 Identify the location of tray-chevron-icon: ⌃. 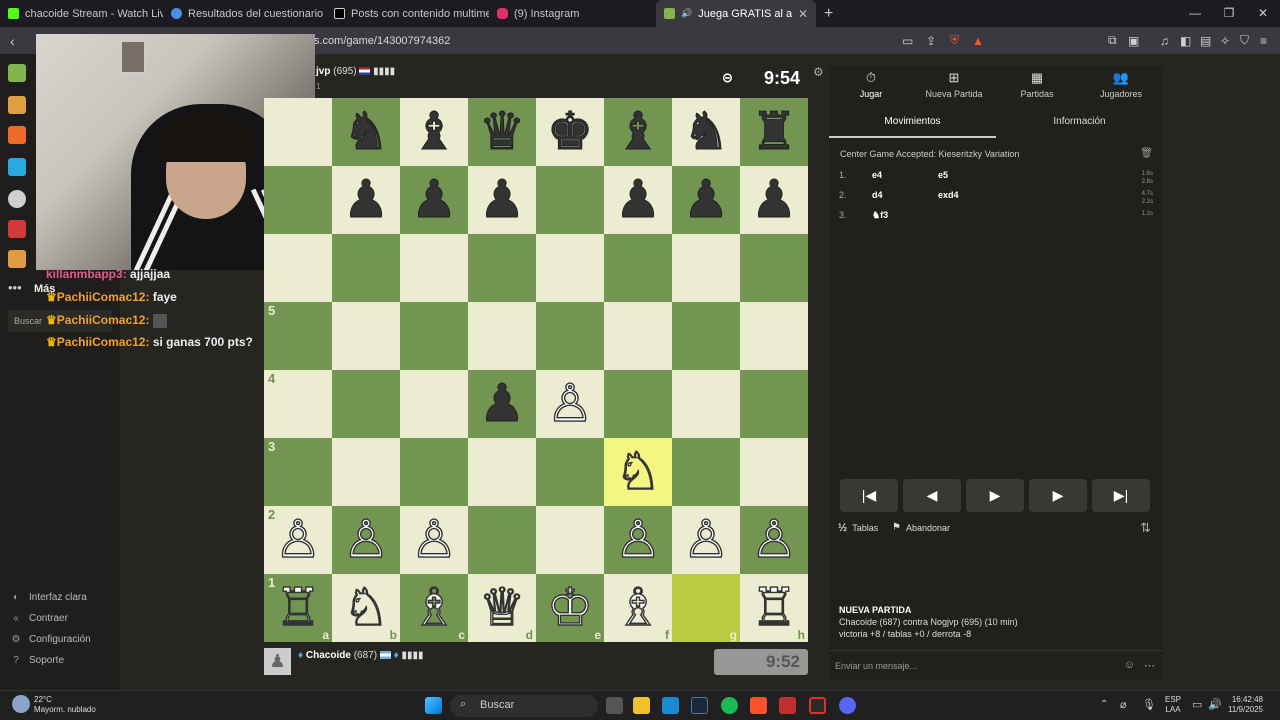
(1104, 704).